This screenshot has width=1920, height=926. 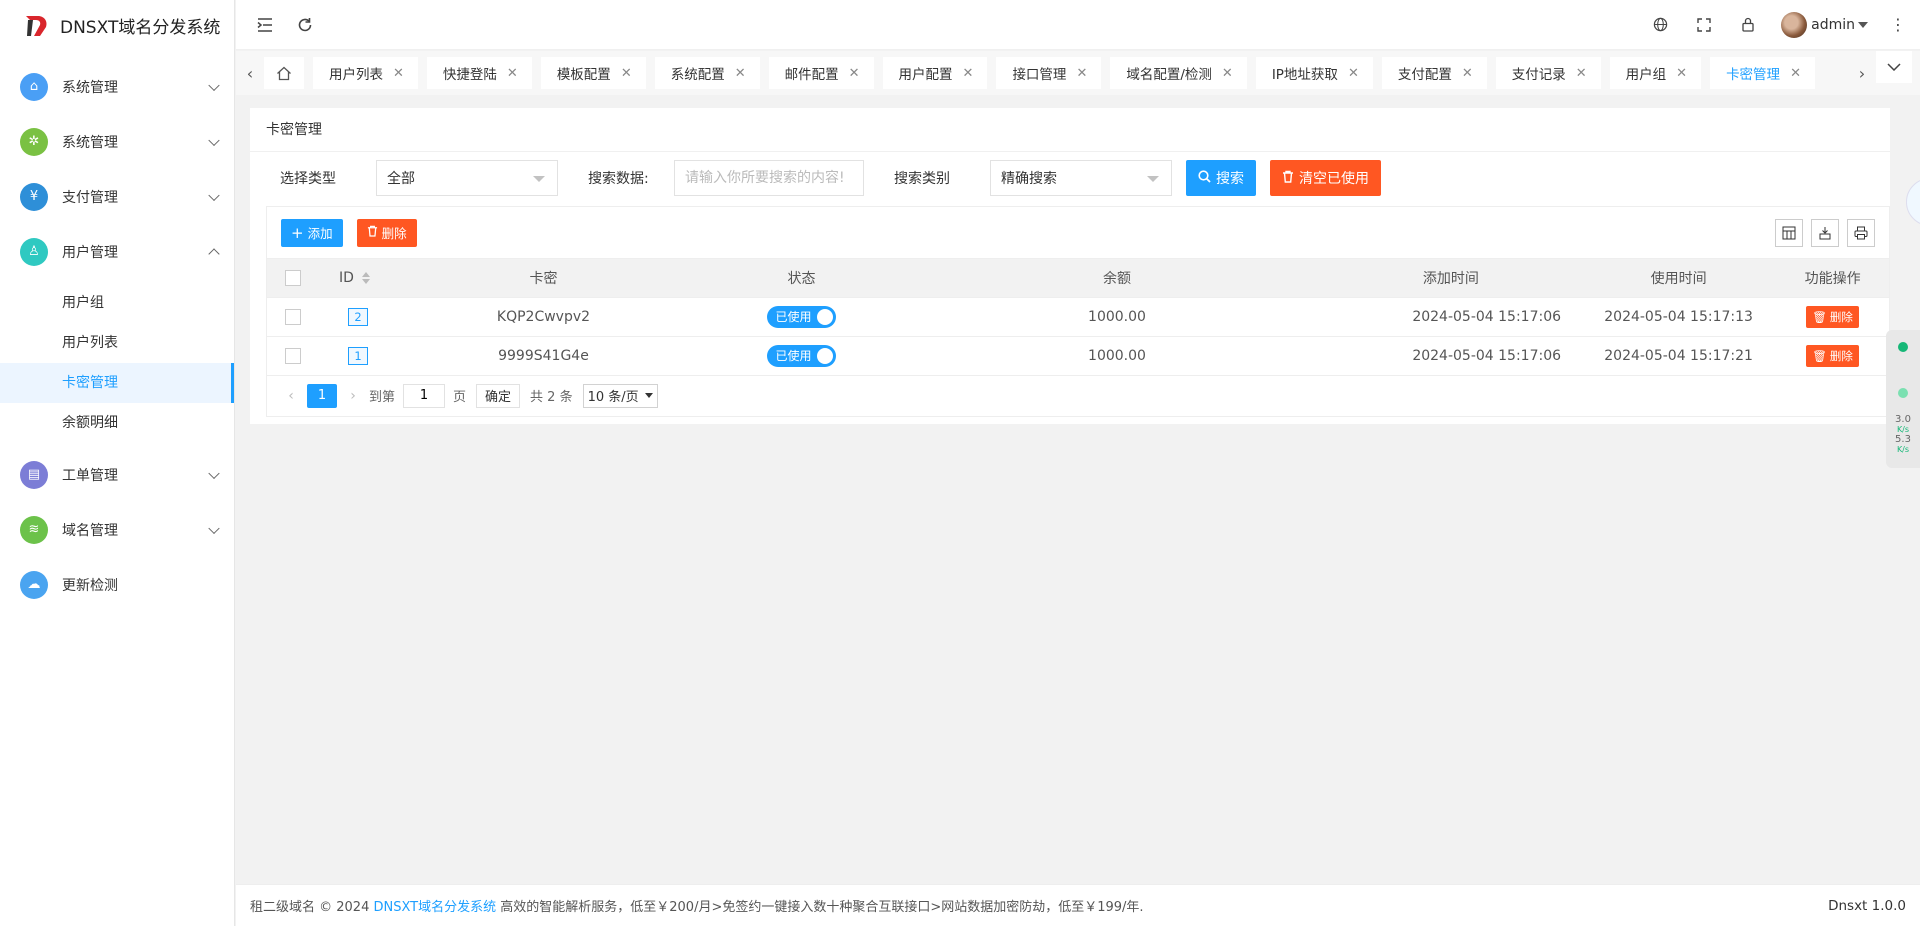 I want to click on sort-icon, so click(x=365, y=277).